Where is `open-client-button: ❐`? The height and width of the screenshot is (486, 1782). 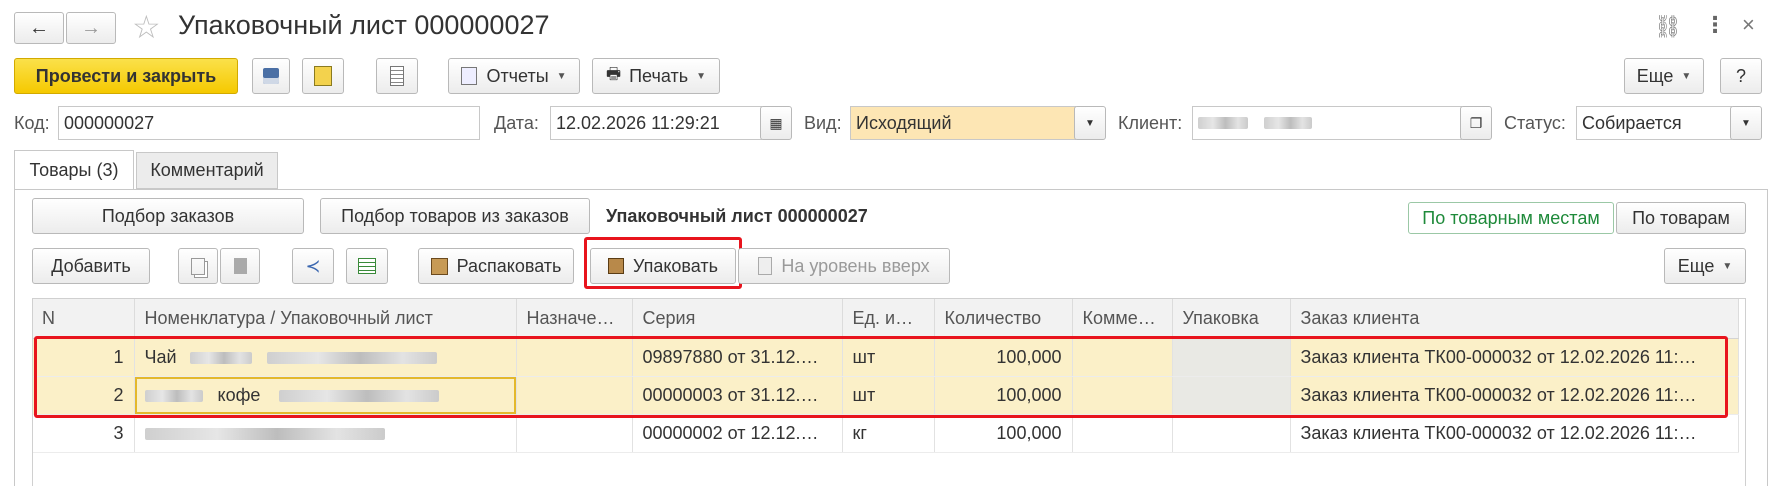 open-client-button: ❐ is located at coordinates (1476, 123).